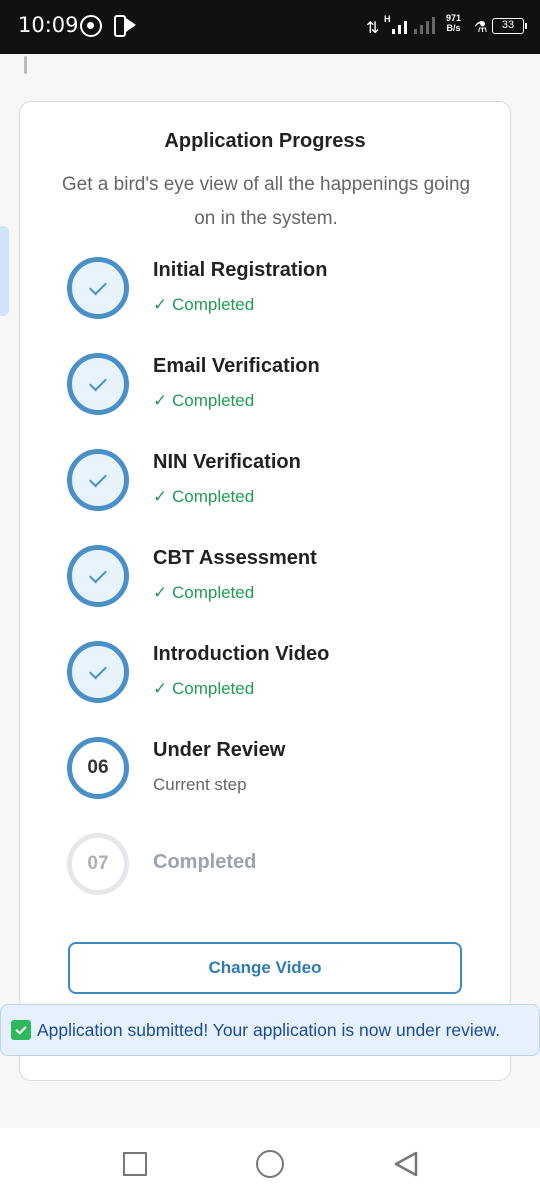 This screenshot has height=1200, width=540. I want to click on progress-step: Initial Registration ✓ Completed, so click(277, 297).